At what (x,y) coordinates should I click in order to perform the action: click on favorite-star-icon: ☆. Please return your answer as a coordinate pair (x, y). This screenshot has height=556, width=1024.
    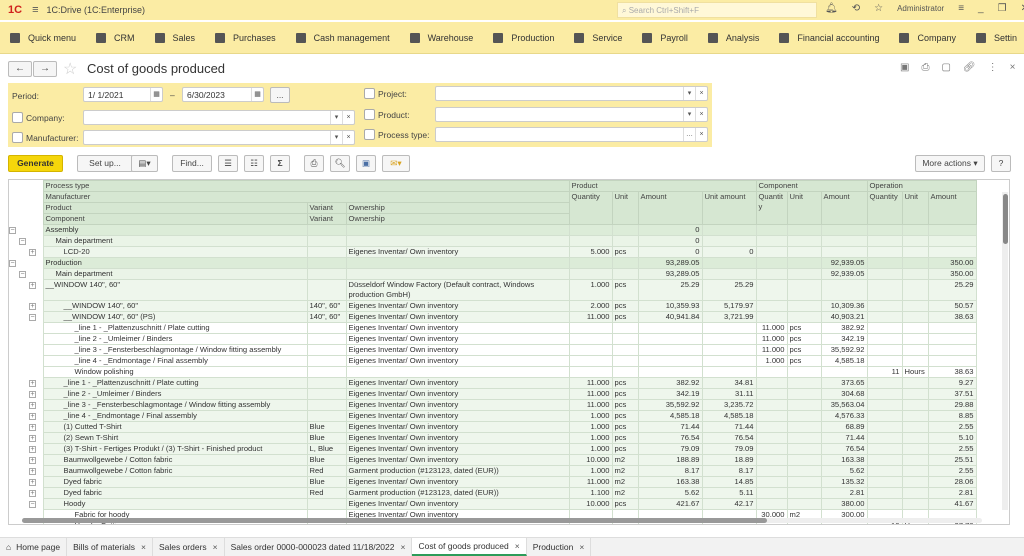
    Looking at the image, I should click on (70, 69).